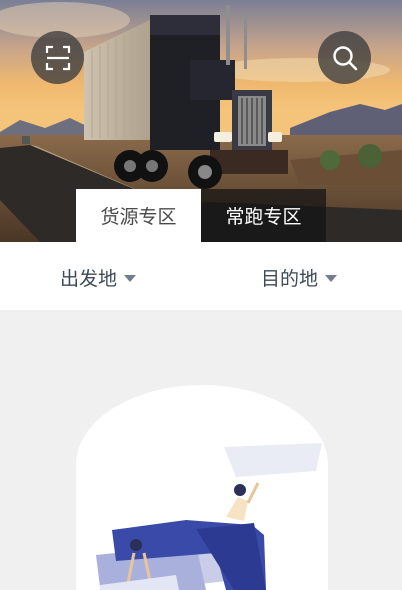 Image resolution: width=402 pixels, height=590 pixels. I want to click on search-icon, so click(344, 57).